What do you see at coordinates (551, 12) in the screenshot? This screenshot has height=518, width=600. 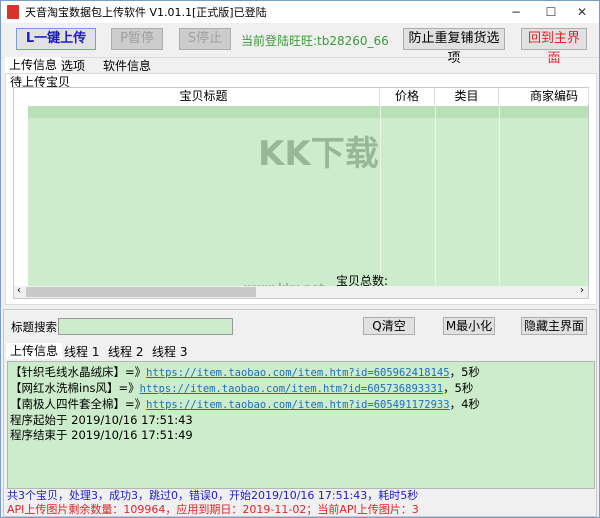 I see `maximize-button: ☐` at bounding box center [551, 12].